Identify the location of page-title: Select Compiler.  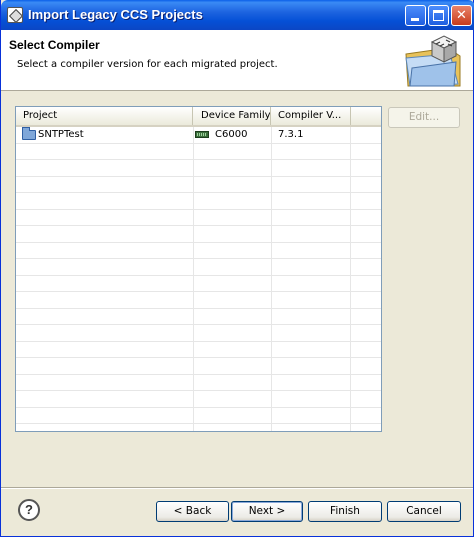
(54, 45).